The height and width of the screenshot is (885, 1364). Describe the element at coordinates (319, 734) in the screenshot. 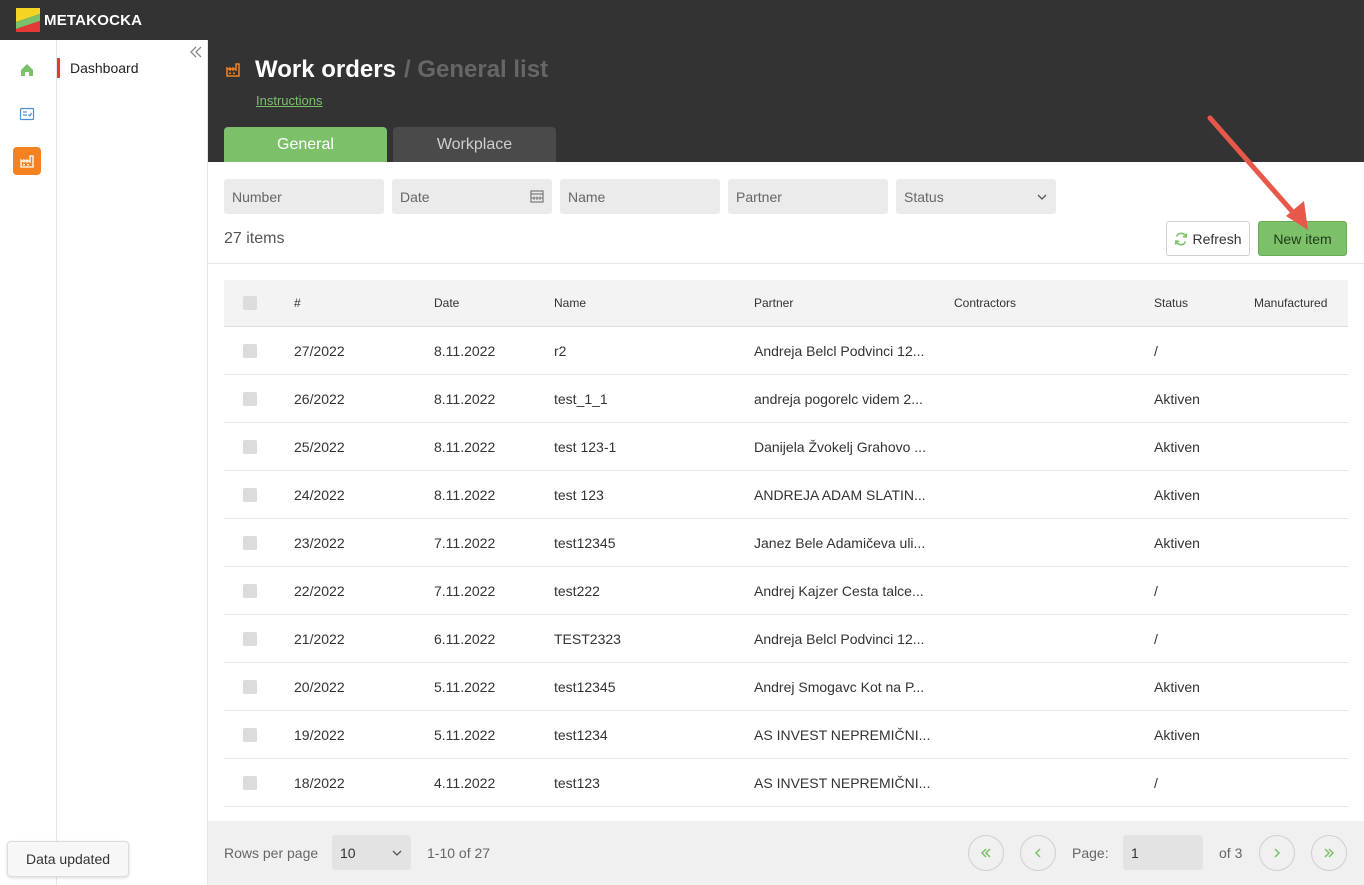

I see `cell-number: 19/2022` at that location.